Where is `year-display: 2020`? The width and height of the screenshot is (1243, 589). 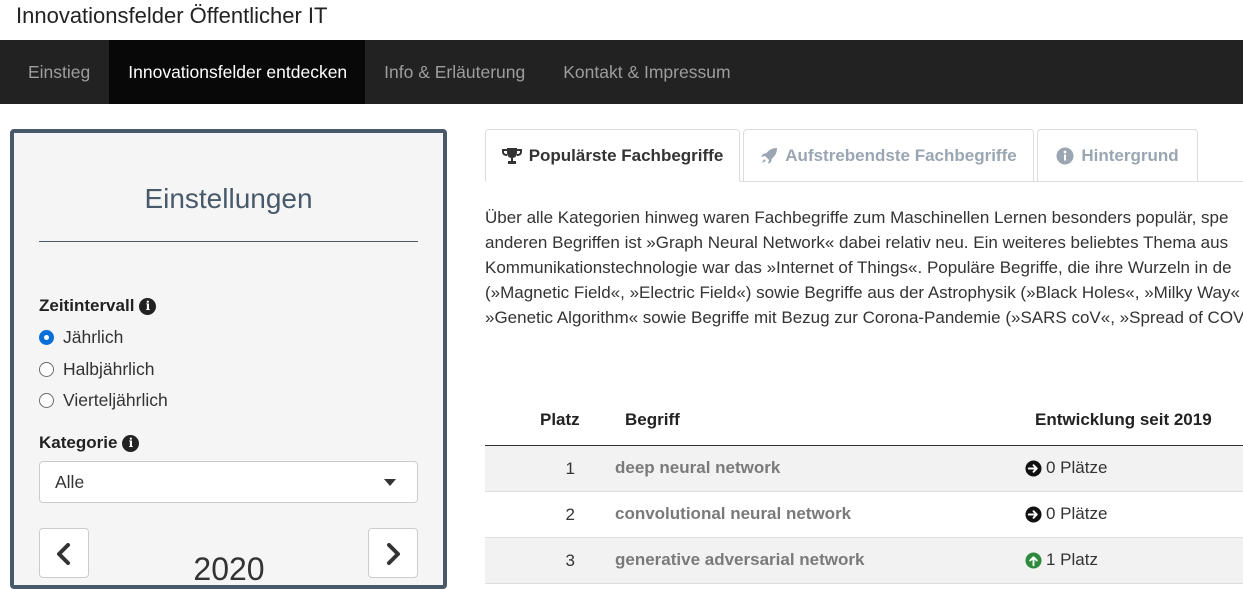 year-display: 2020 is located at coordinates (229, 569).